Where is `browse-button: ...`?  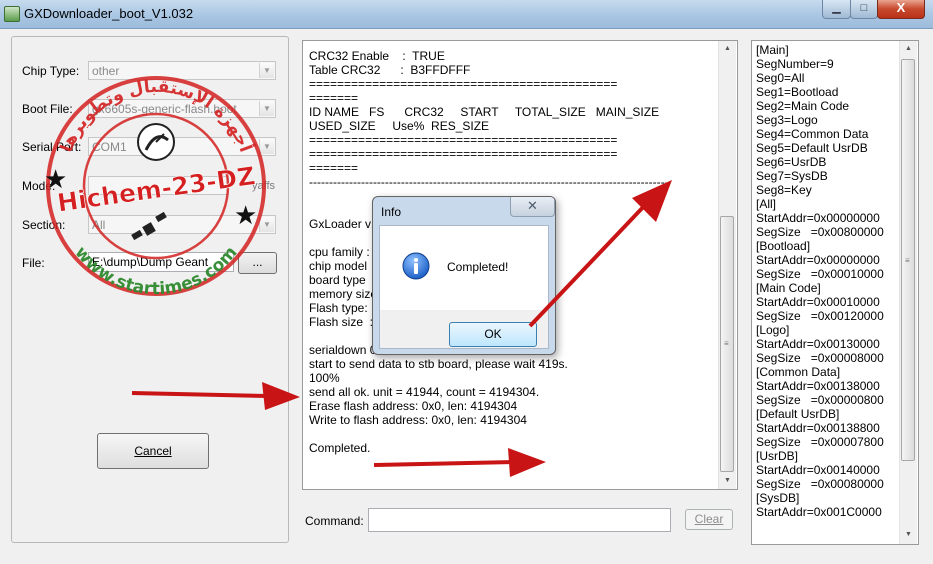 browse-button: ... is located at coordinates (257, 263).